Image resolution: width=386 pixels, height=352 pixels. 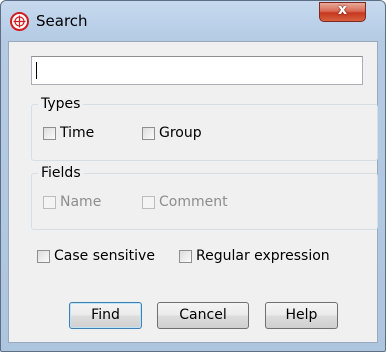 What do you see at coordinates (61, 173) in the screenshot?
I see `fields-group-title: Fields` at bounding box center [61, 173].